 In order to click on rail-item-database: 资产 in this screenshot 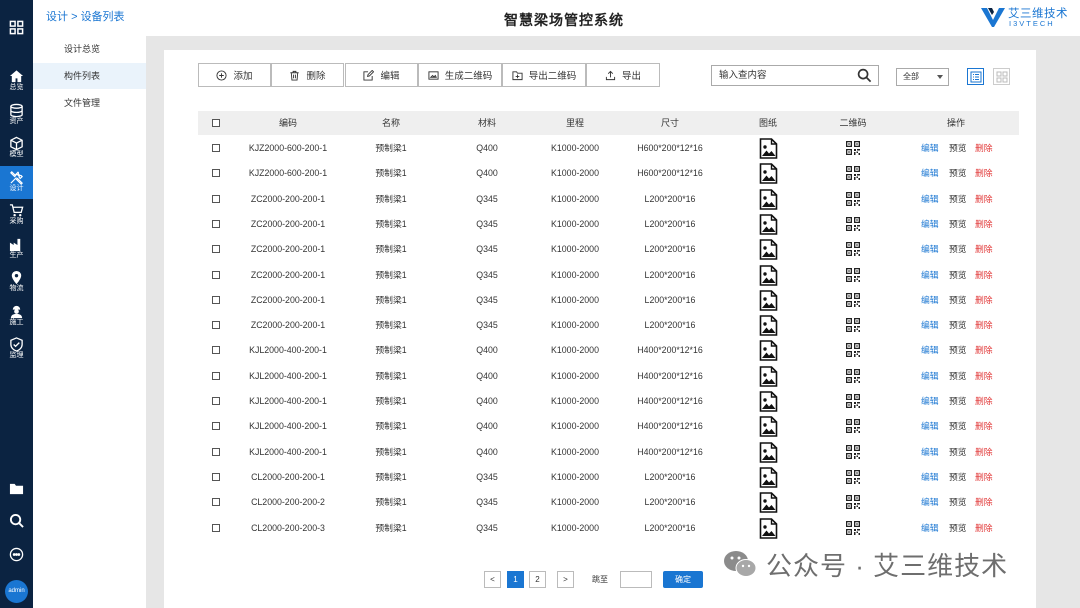, I will do `click(16, 114)`.